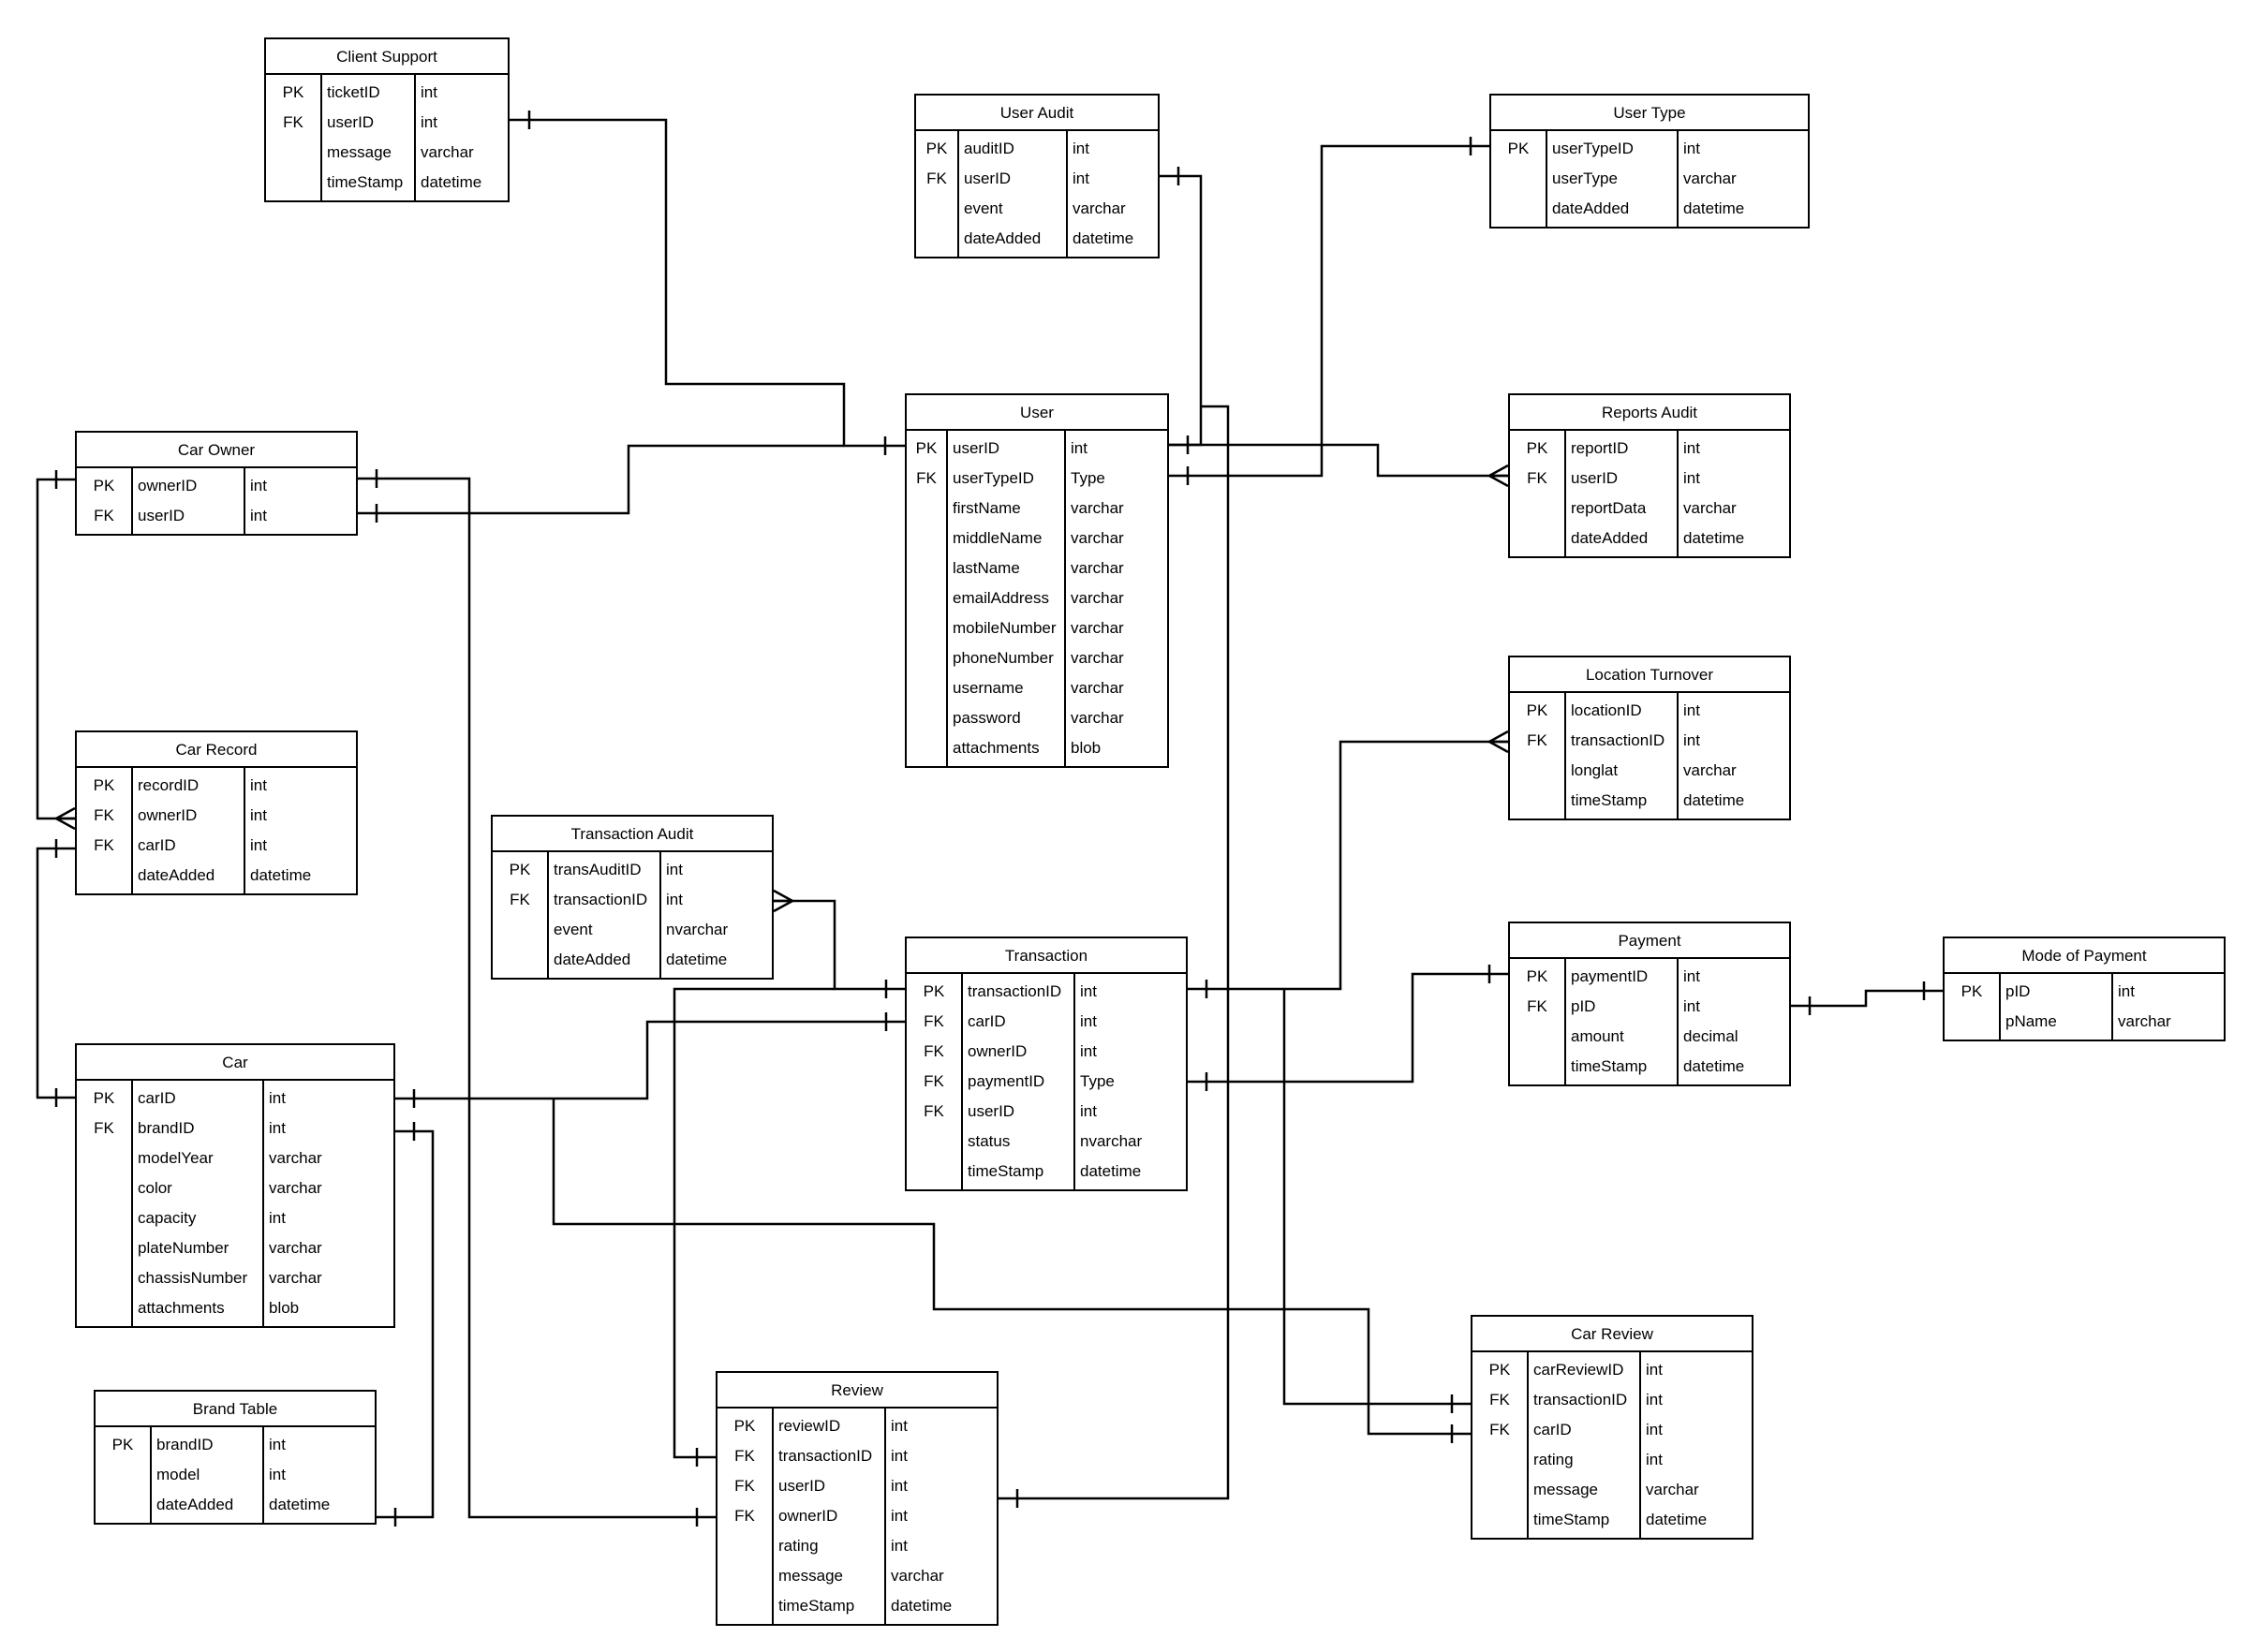  I want to click on field-name: status, so click(989, 1141).